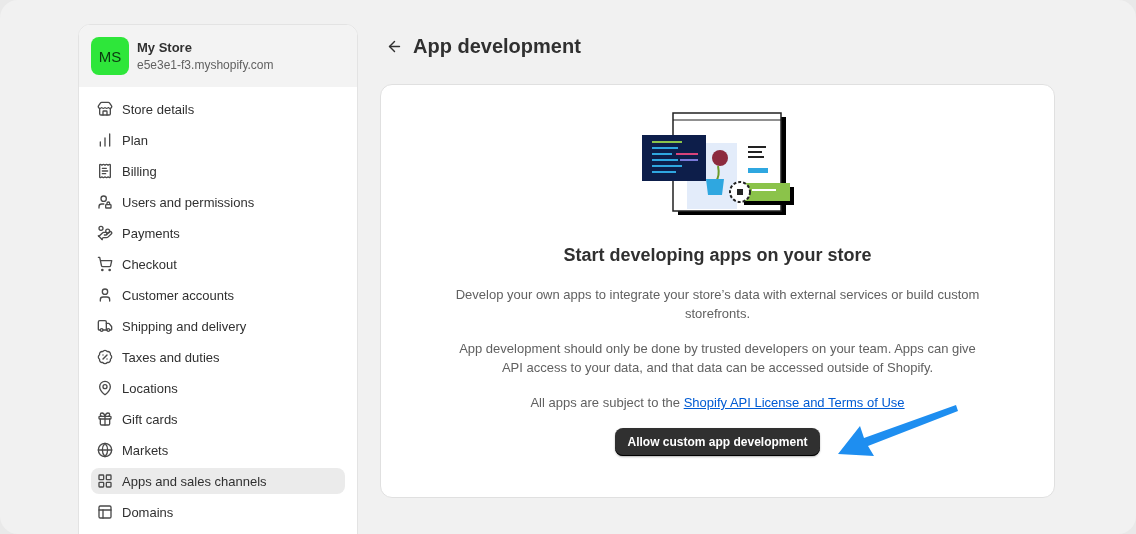 Image resolution: width=1136 pixels, height=534 pixels. What do you see at coordinates (218, 233) in the screenshot?
I see `sidebar-item: Payments` at bounding box center [218, 233].